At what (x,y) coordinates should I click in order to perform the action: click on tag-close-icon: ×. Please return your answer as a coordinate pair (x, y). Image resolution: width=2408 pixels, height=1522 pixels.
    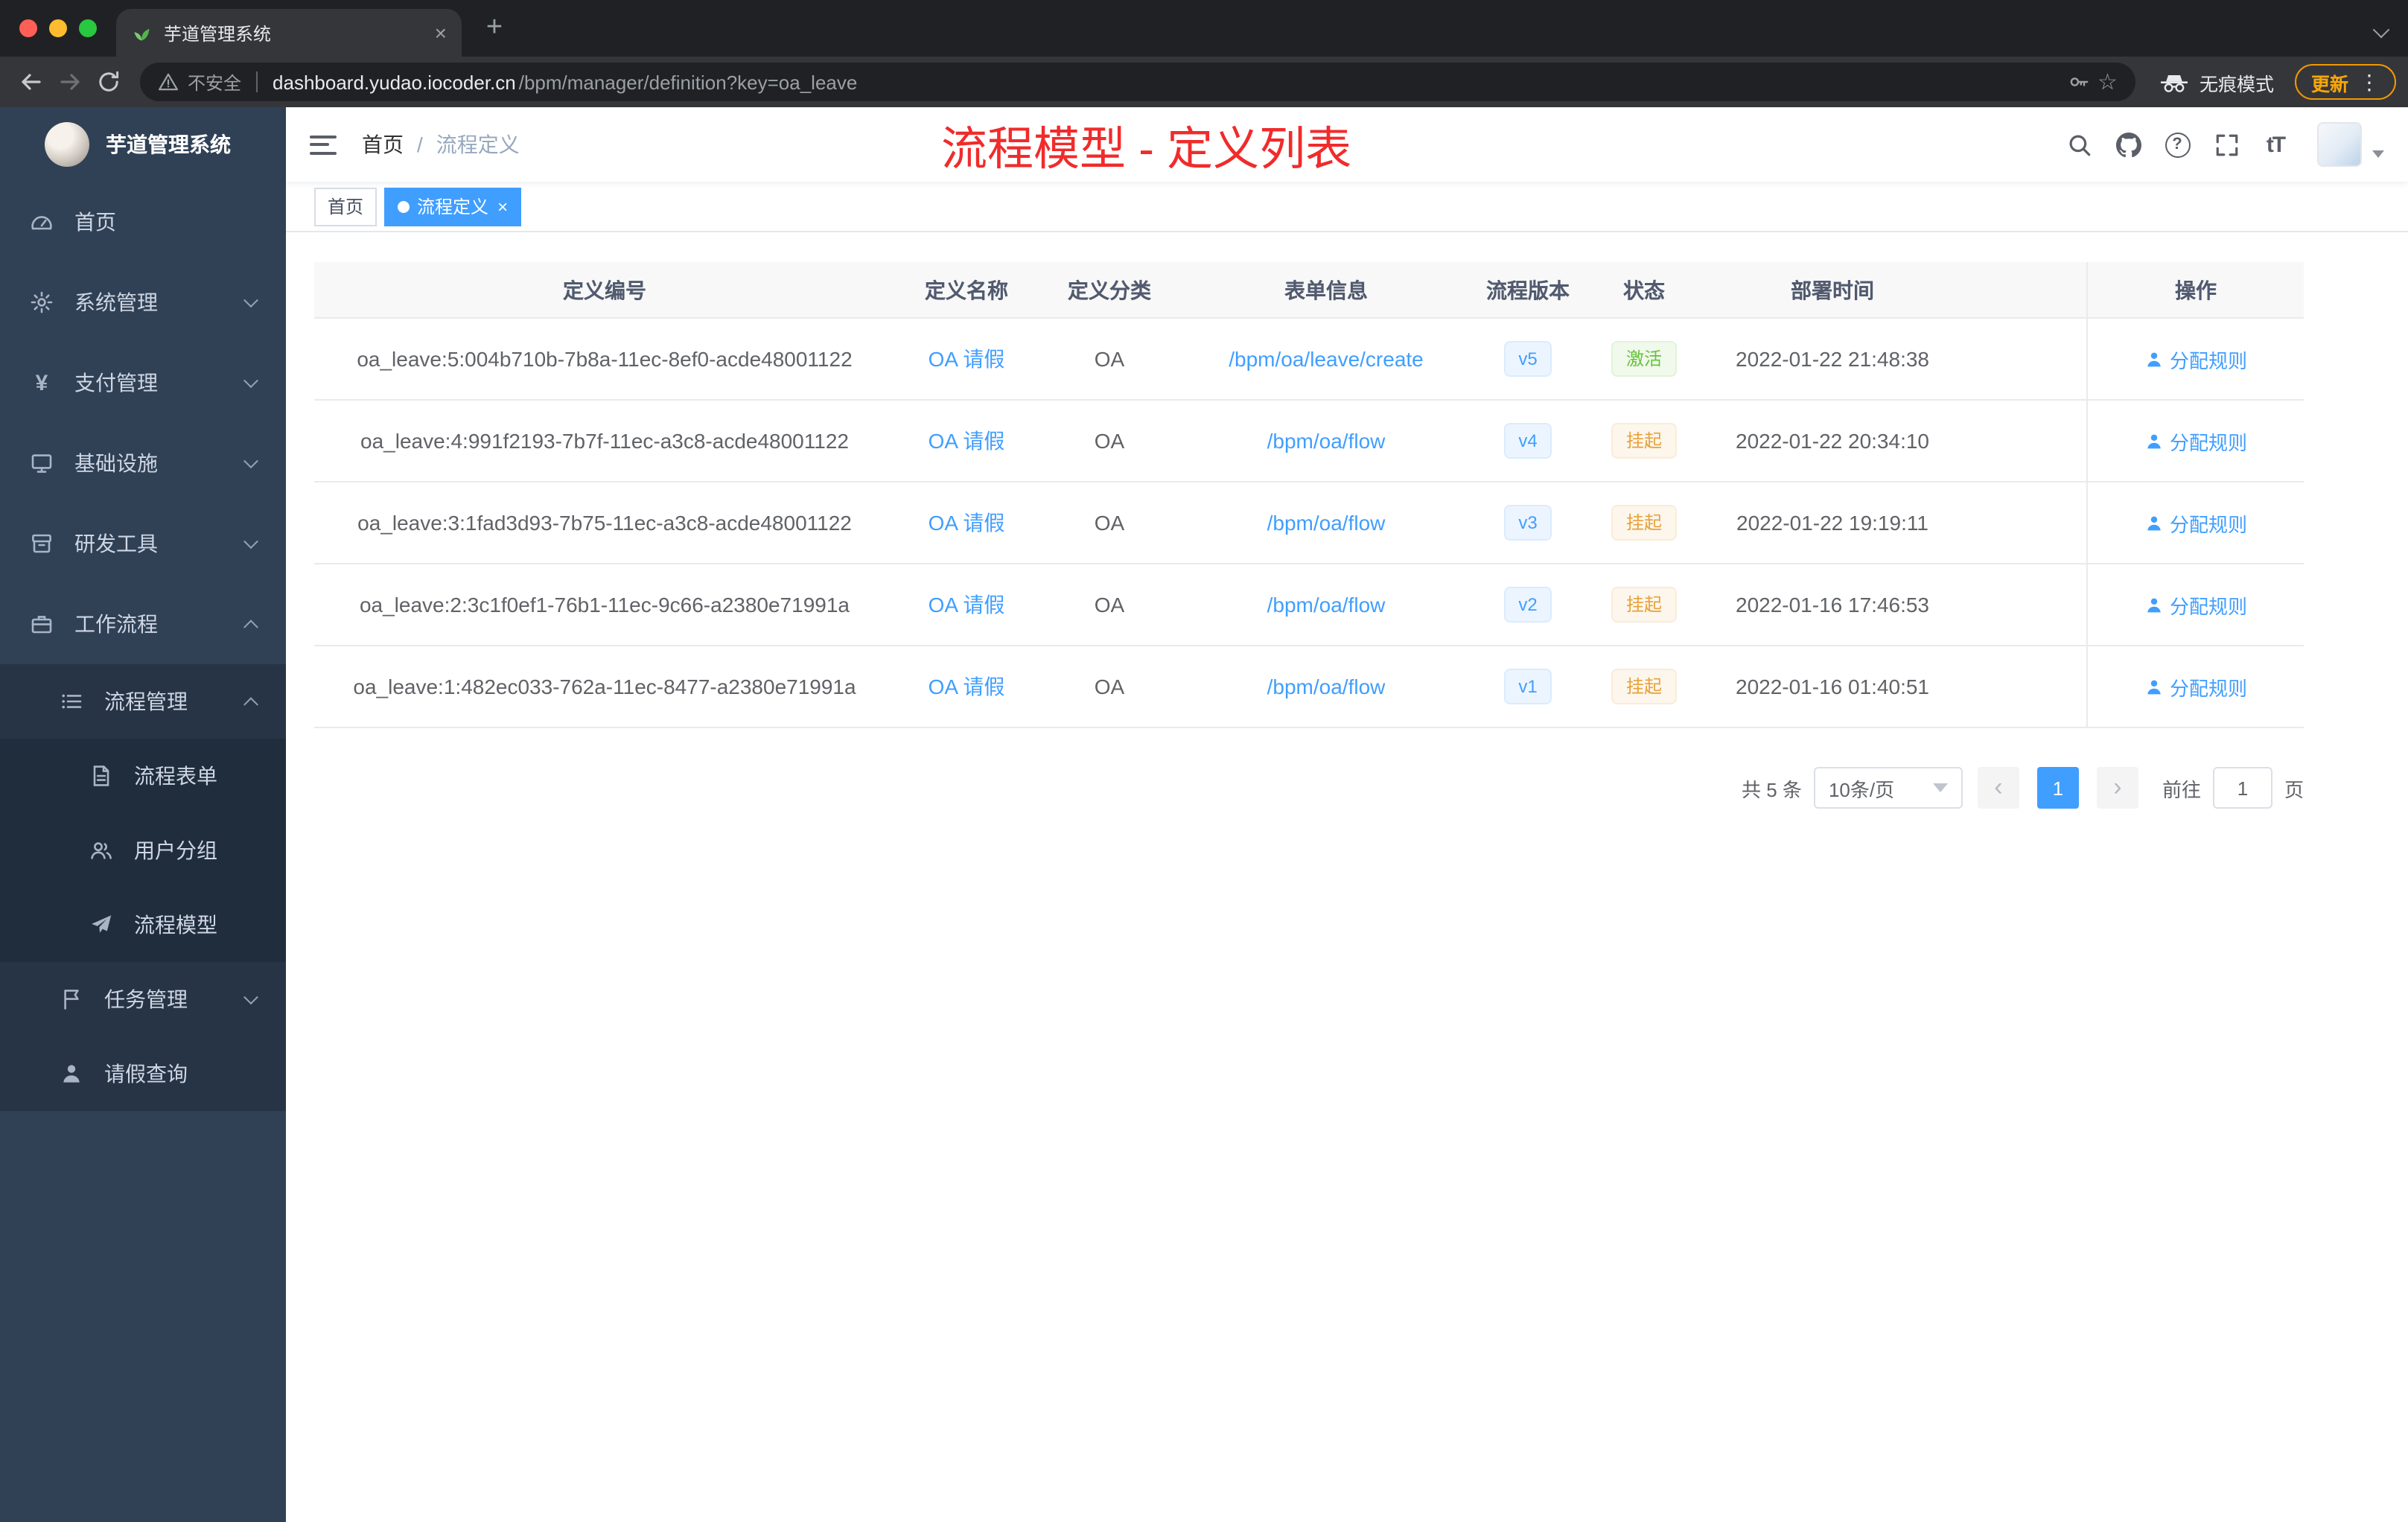
    Looking at the image, I should click on (502, 206).